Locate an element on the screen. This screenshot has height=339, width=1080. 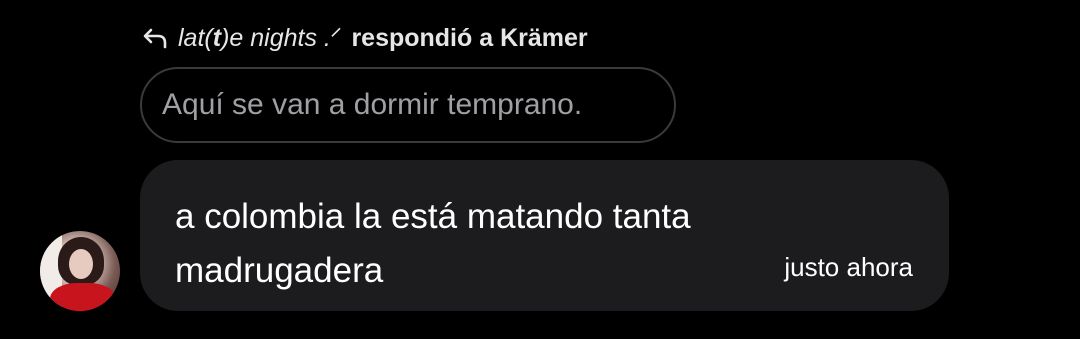
message-timestamp: justo ahora is located at coordinates (848, 267).